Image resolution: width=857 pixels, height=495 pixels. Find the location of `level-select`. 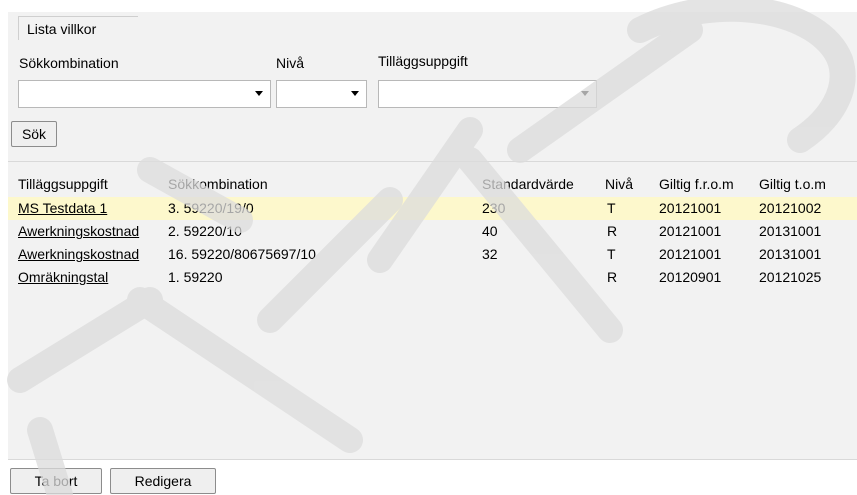

level-select is located at coordinates (321, 94).